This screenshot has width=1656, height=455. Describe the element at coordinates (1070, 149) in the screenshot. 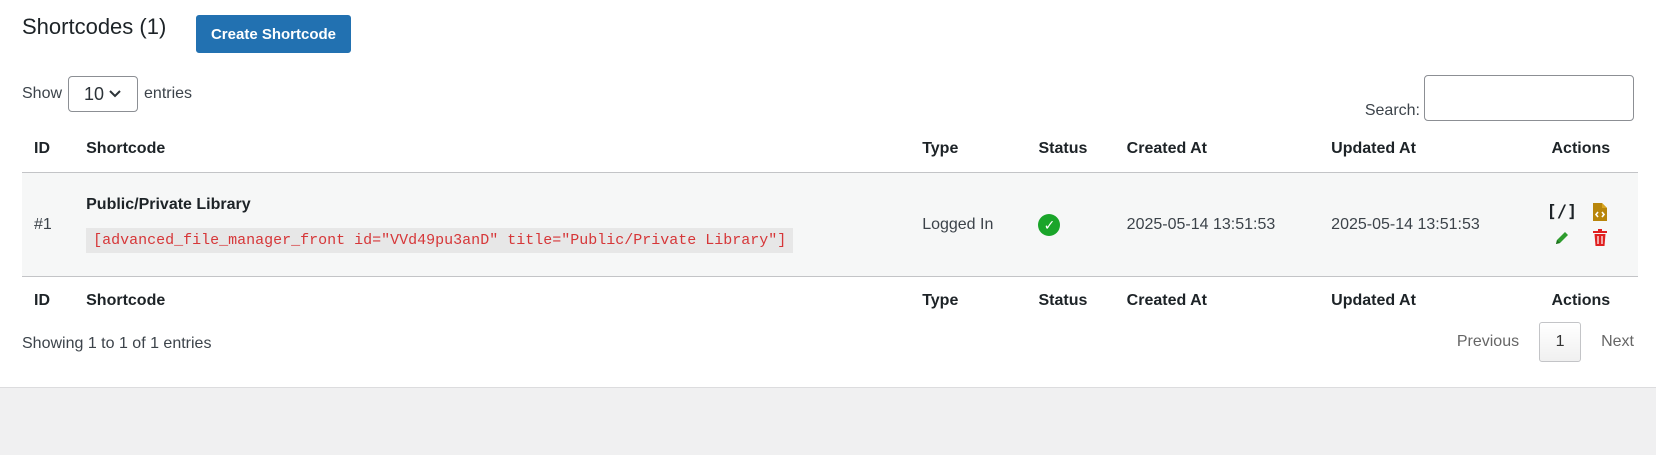

I see `column-header-status: Status` at that location.